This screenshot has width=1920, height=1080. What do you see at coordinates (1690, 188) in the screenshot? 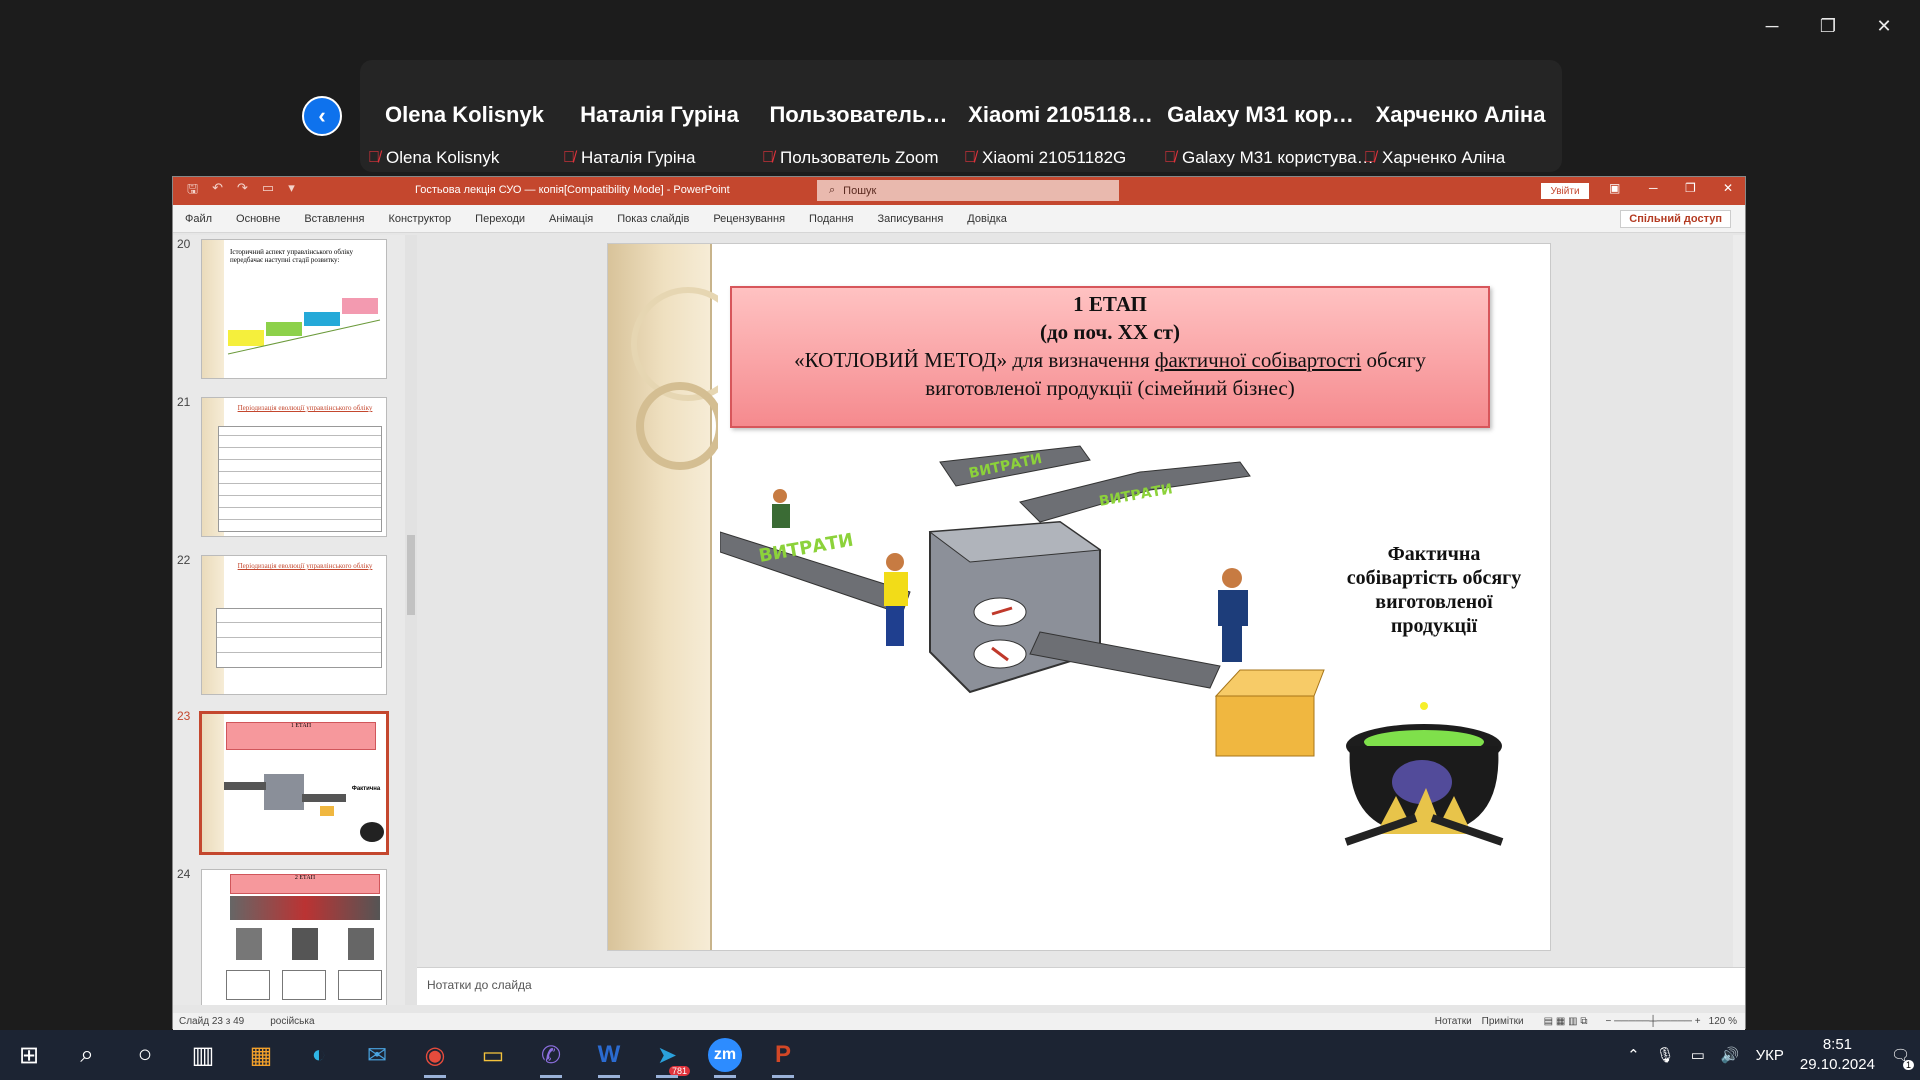
I see `restore-icon: ❐` at bounding box center [1690, 188].